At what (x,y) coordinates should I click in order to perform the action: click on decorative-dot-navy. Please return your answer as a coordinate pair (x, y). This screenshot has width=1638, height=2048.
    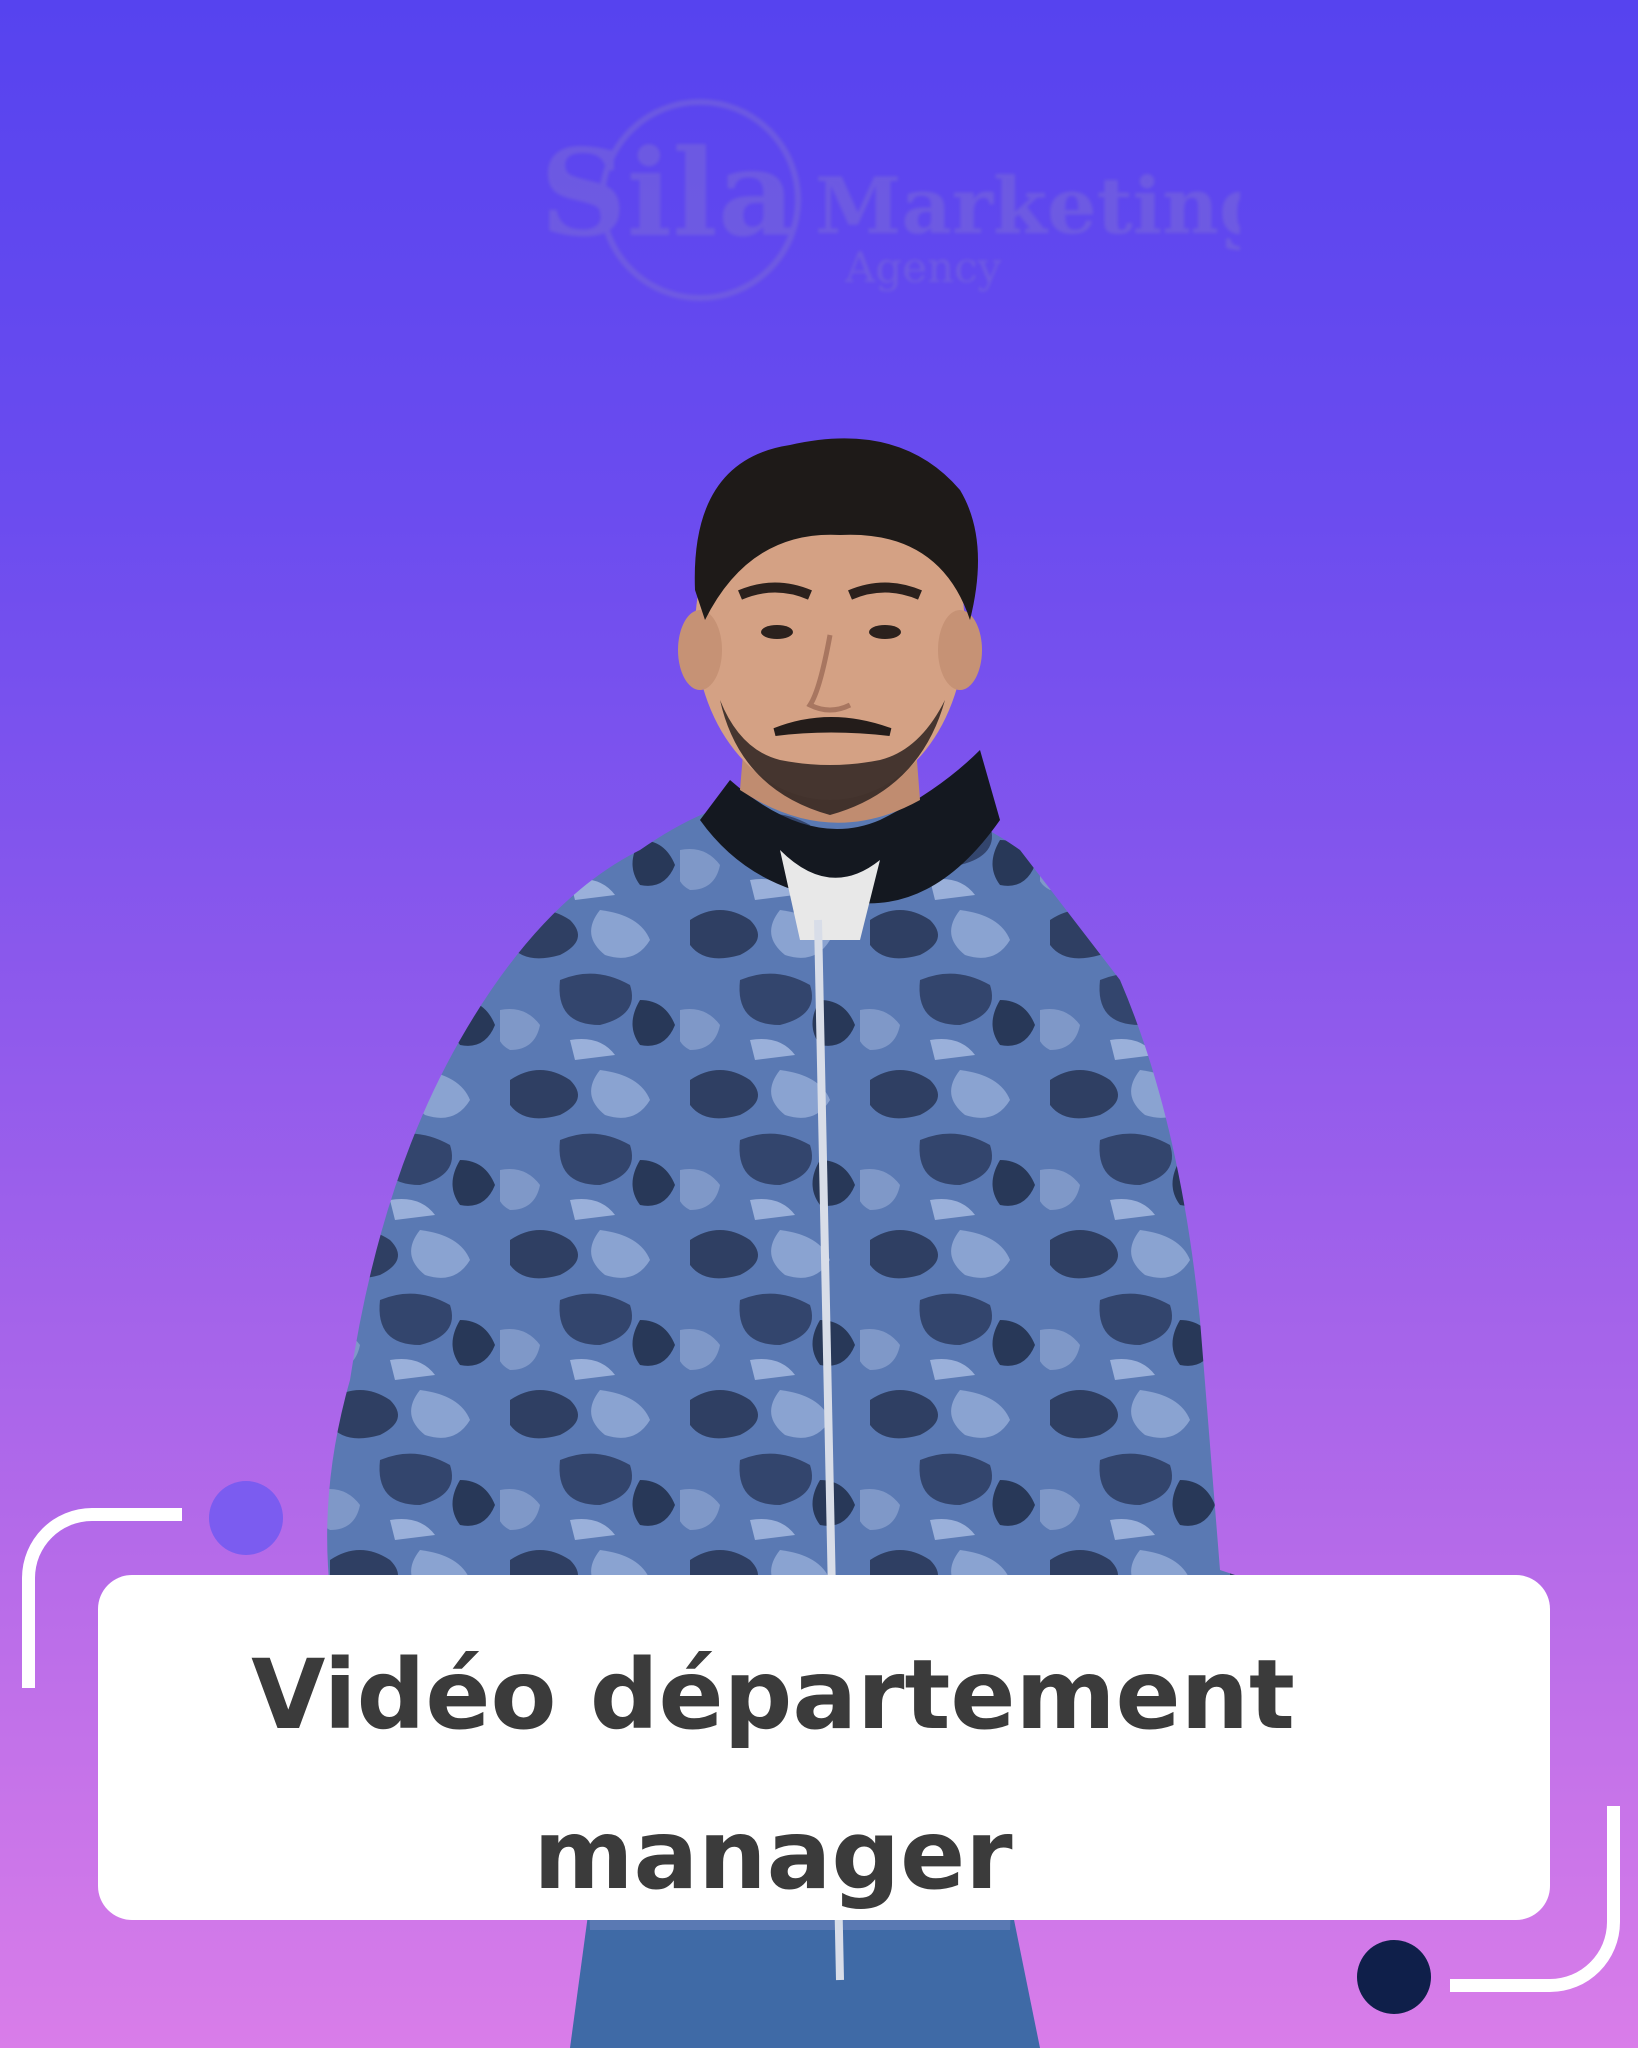
    Looking at the image, I should click on (1394, 1977).